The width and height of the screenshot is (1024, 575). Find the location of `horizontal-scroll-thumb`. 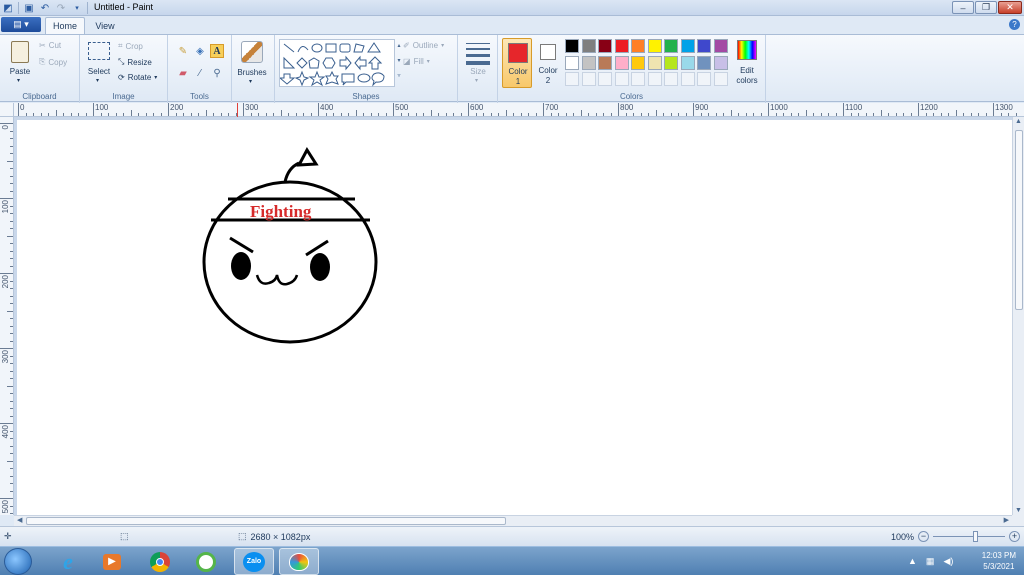

horizontal-scroll-thumb is located at coordinates (266, 521).